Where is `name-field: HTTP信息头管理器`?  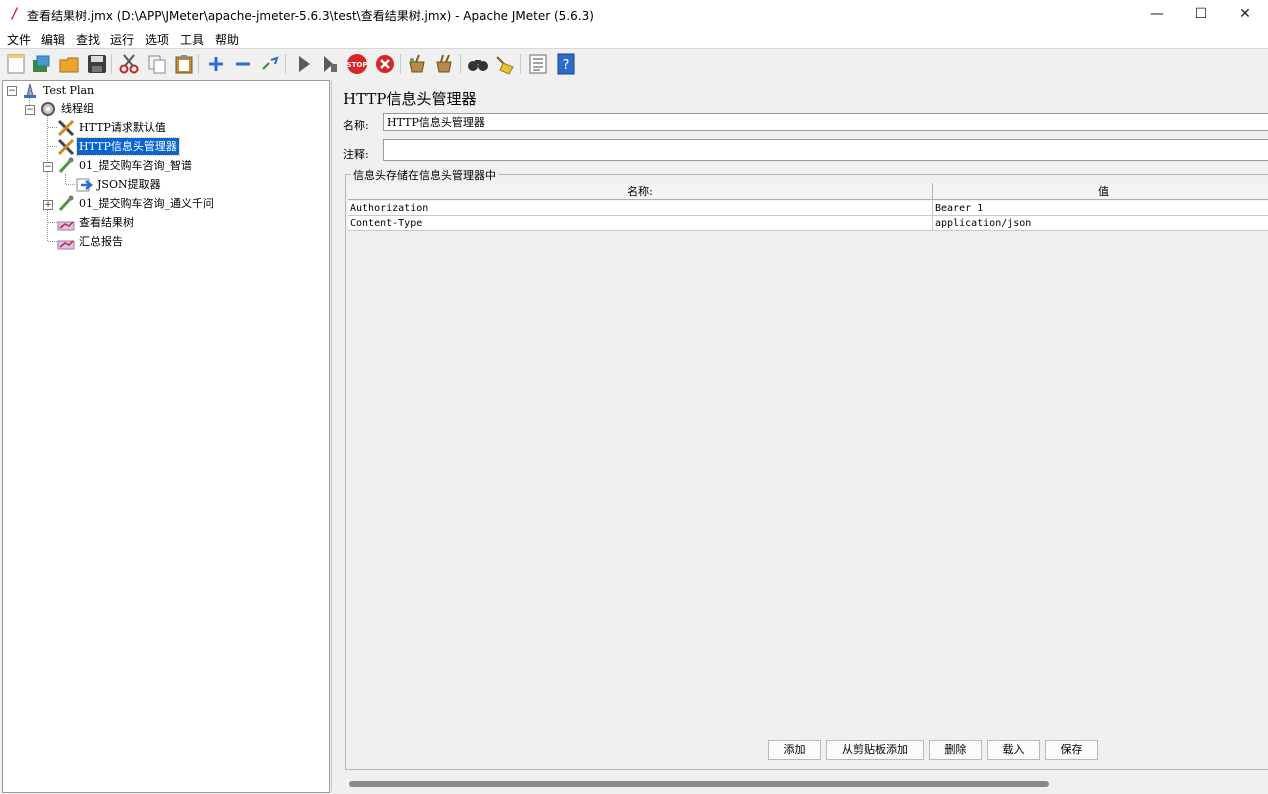
name-field: HTTP信息头管理器 is located at coordinates (825, 122).